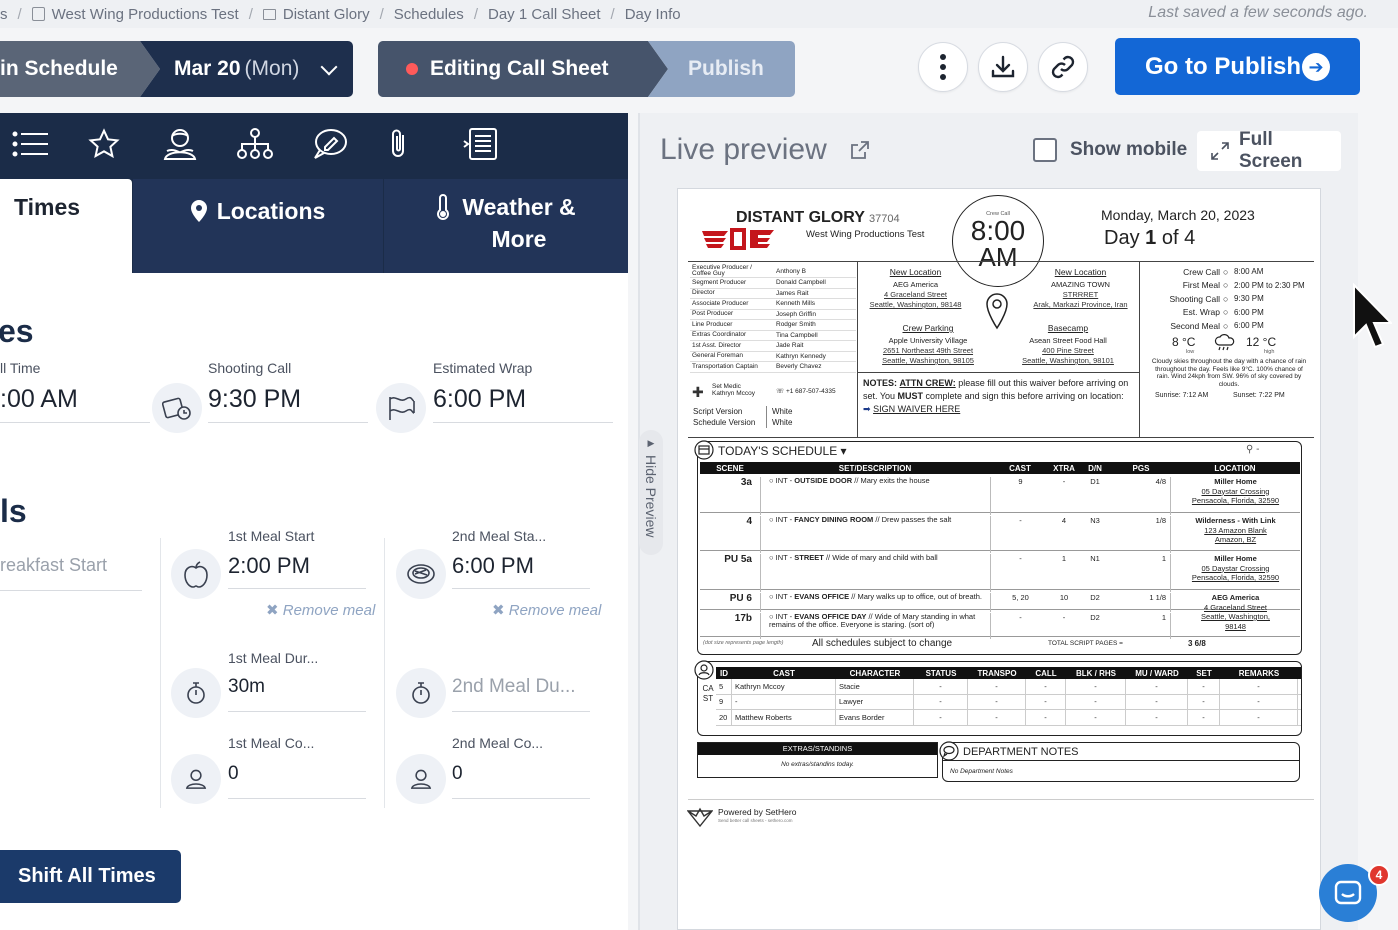 The height and width of the screenshot is (930, 1398). What do you see at coordinates (4, 14) in the screenshot?
I see `breadcrumb-item-partial: s` at bounding box center [4, 14].